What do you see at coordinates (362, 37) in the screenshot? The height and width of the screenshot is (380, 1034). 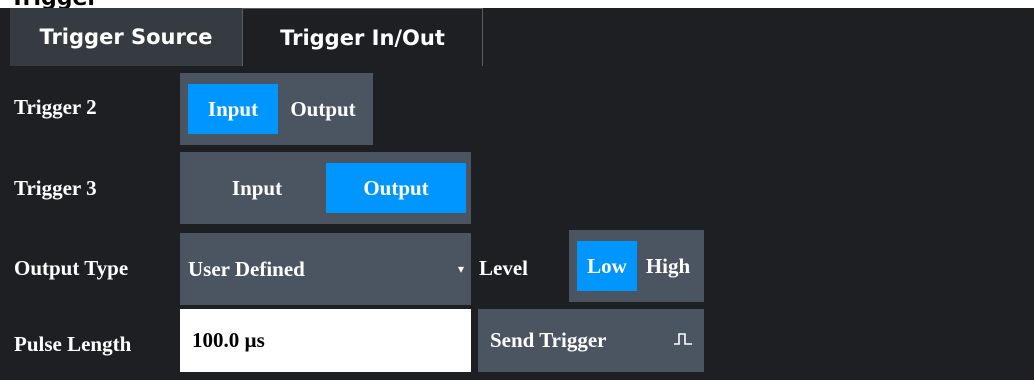 I see `tab-trigger-in-out: Trigger In/Out` at bounding box center [362, 37].